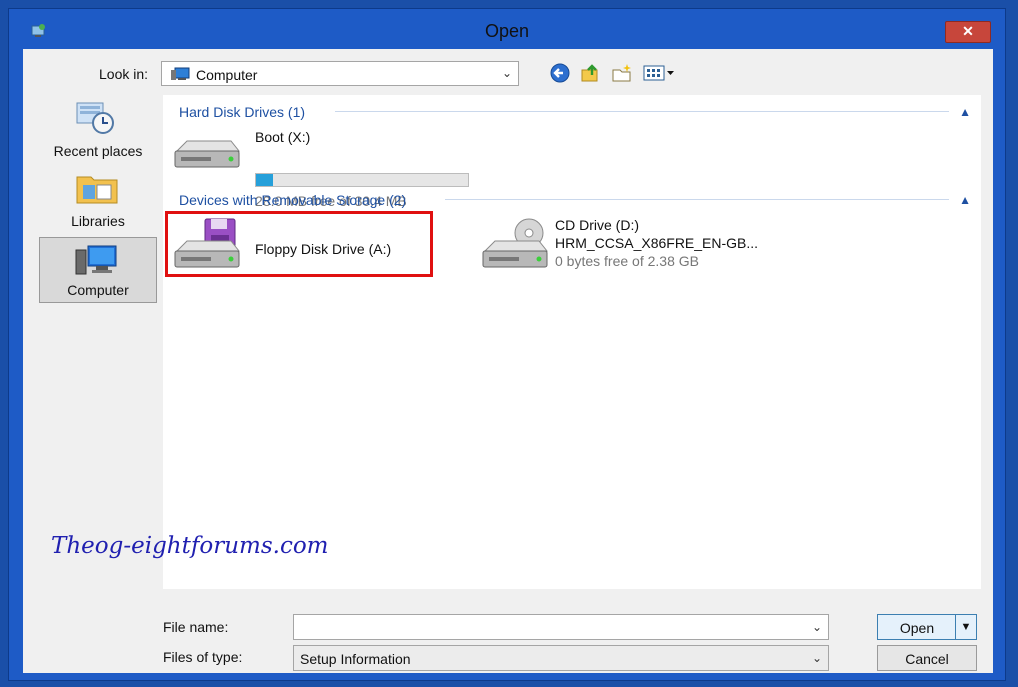  Describe the element at coordinates (560, 73) in the screenshot. I see `back-icon` at that location.